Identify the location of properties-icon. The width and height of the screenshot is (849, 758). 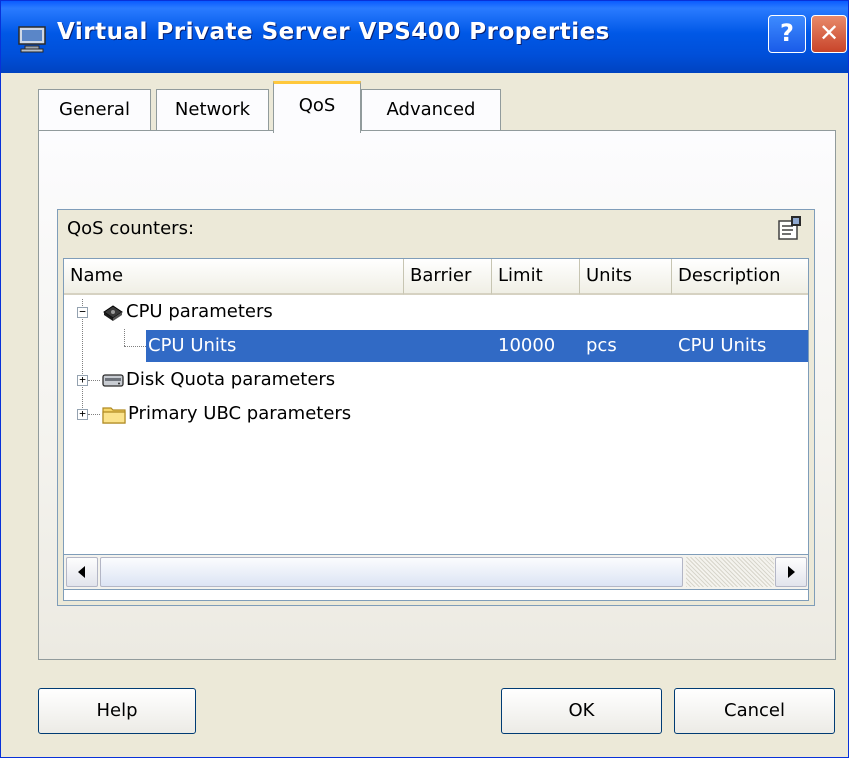
(790, 228).